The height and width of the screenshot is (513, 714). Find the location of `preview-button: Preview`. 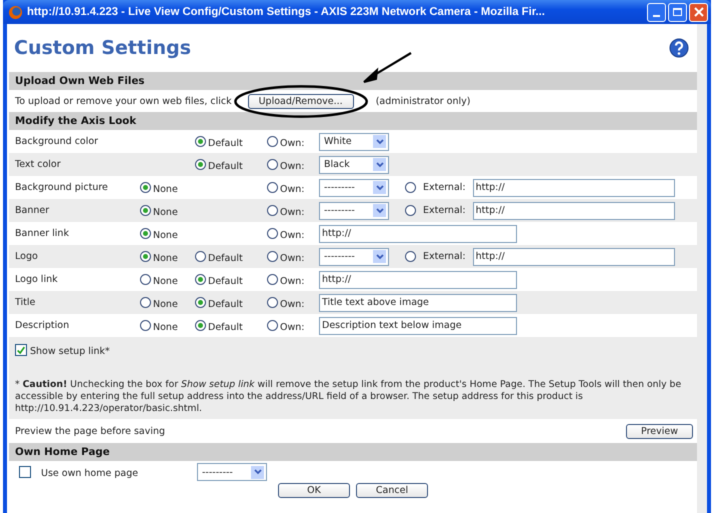

preview-button: Preview is located at coordinates (659, 431).